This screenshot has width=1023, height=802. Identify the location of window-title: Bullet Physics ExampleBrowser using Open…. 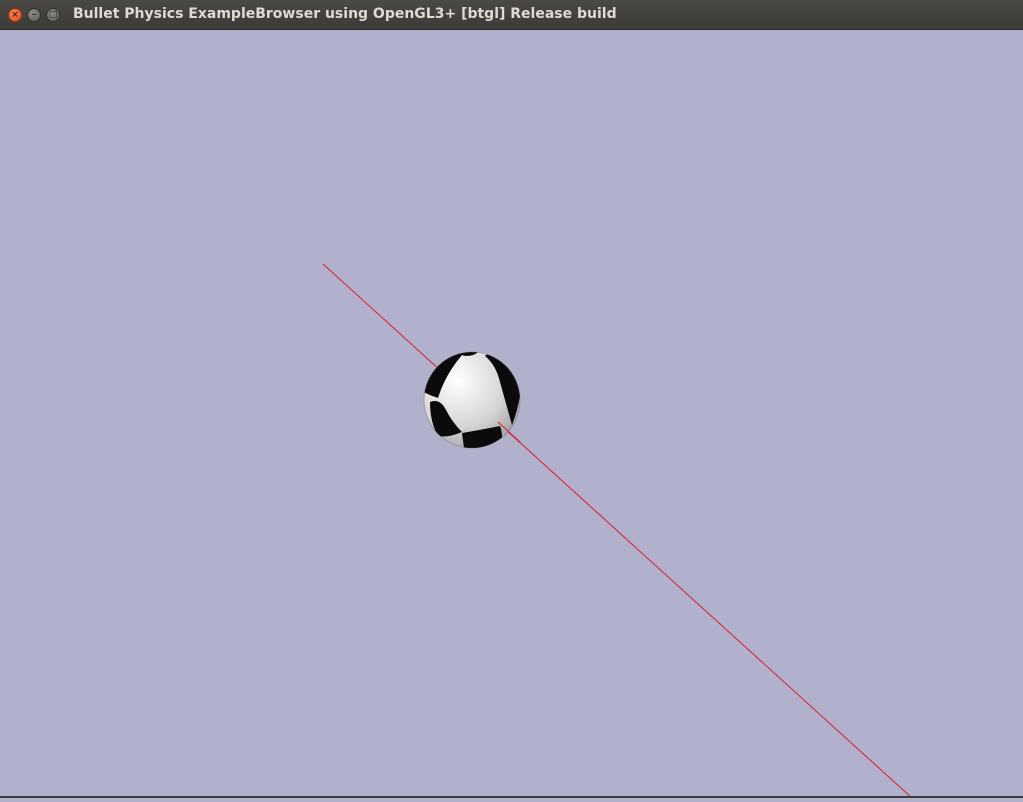
(345, 14).